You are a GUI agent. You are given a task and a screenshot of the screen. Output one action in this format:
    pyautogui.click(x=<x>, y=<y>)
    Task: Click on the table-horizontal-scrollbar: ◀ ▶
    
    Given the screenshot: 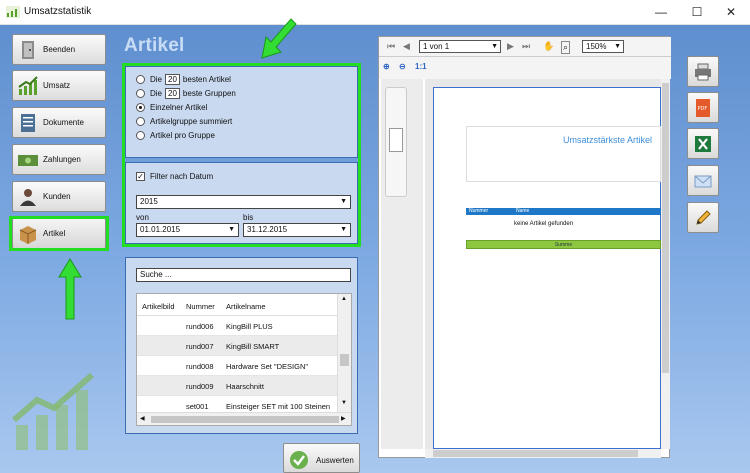 What is the action you would take?
    pyautogui.click(x=244, y=418)
    